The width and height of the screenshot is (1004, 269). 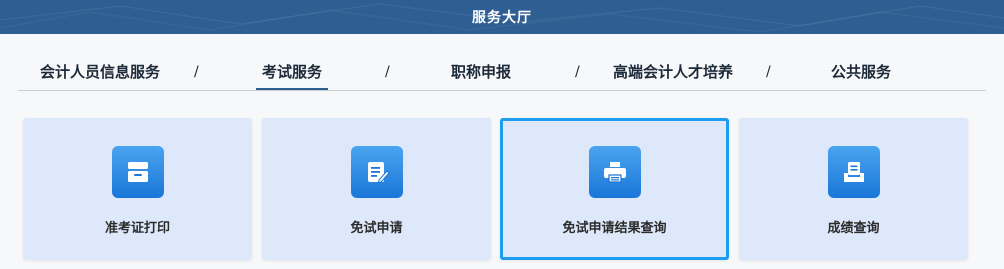 I want to click on card-score-query: 成绩查询, so click(x=853, y=189).